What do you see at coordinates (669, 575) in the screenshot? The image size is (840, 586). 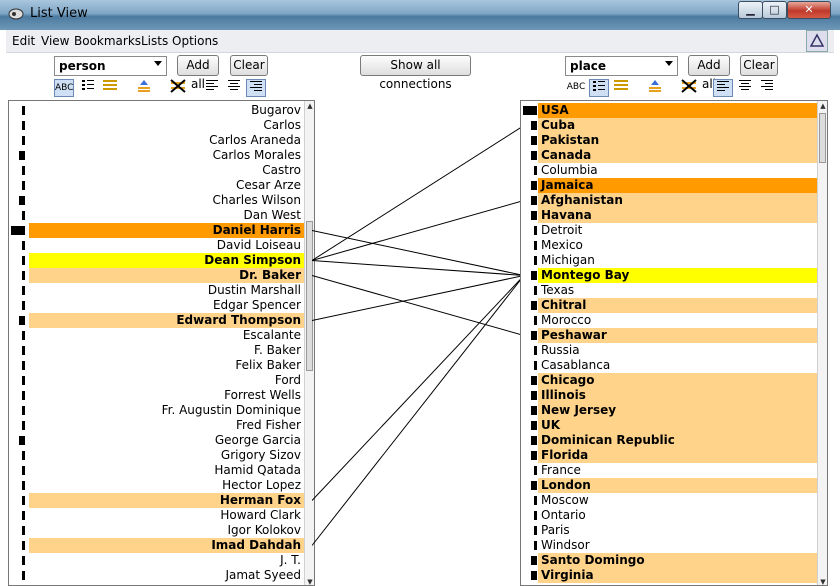 I see `place-row: Virginia` at bounding box center [669, 575].